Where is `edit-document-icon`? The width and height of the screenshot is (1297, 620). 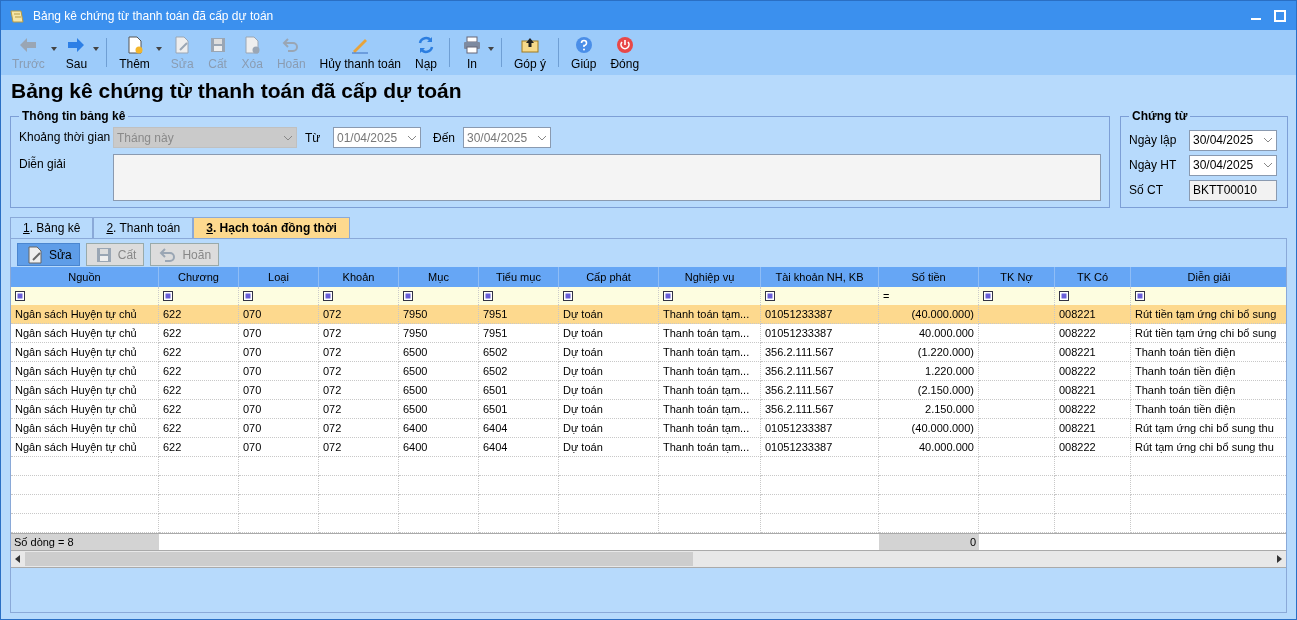
edit-document-icon is located at coordinates (35, 254).